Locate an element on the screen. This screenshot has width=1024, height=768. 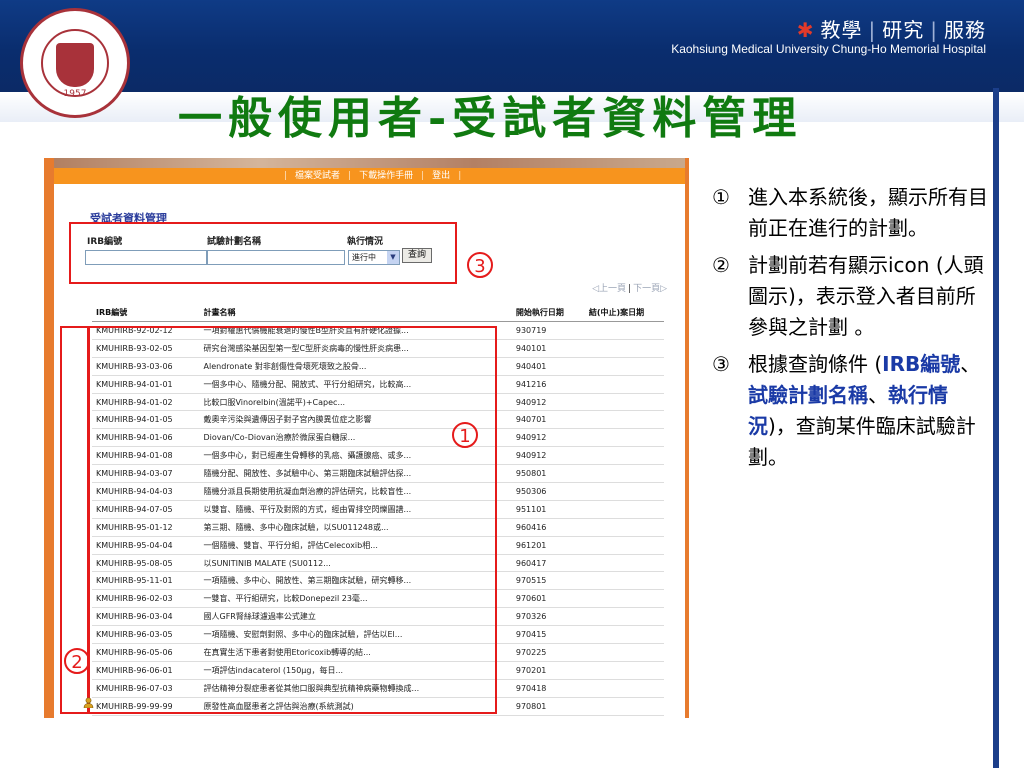
screenshot-left-border is located at coordinates (49, 438).